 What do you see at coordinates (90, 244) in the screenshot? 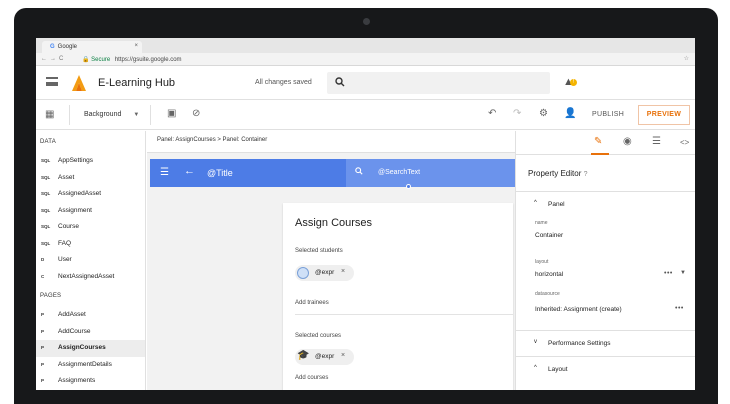
I see `sidebar-item-faq: SQL FAQ` at bounding box center [90, 244].